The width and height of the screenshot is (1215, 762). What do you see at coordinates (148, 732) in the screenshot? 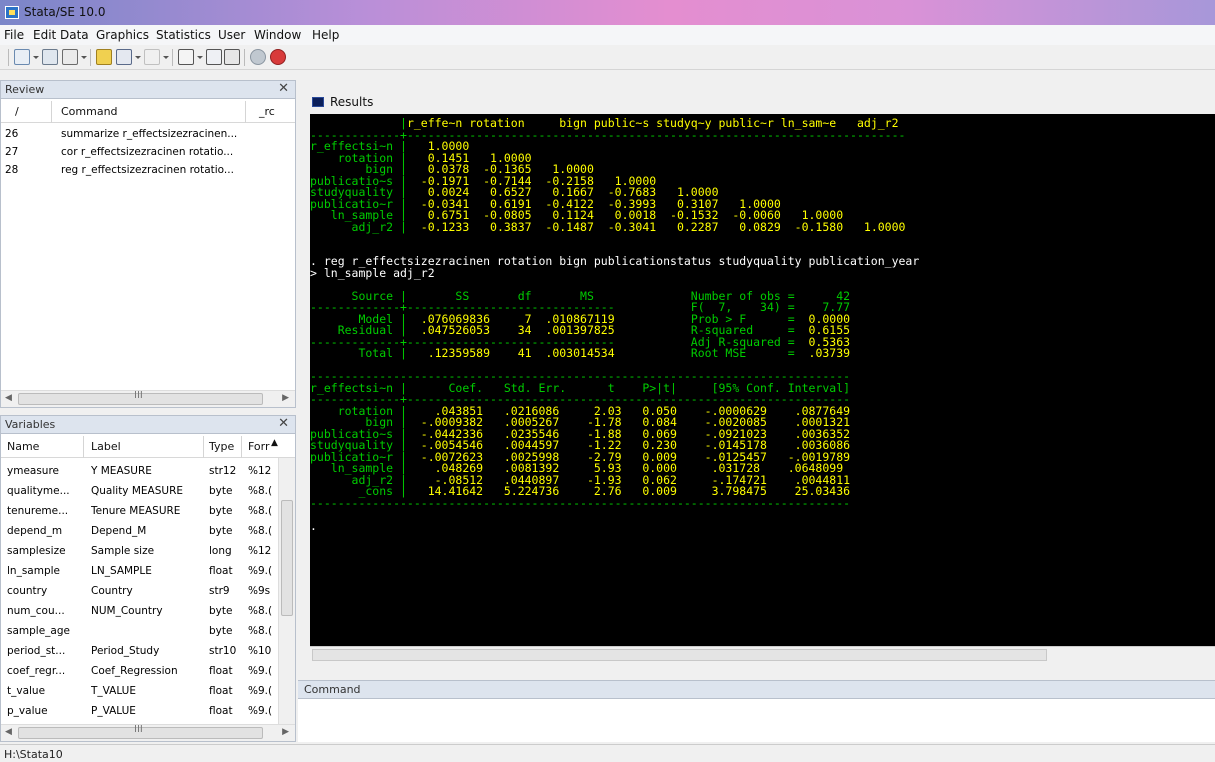
I see `variables-horizontal-scrollbar: ◀ III ▶` at bounding box center [148, 732].